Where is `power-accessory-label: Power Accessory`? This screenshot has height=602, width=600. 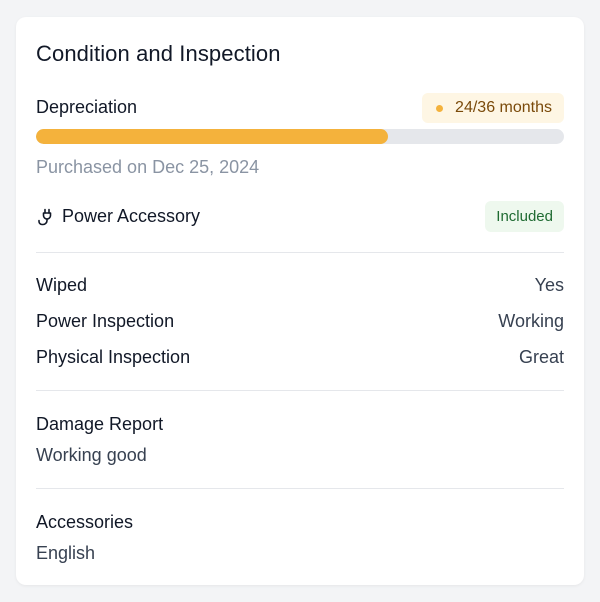 power-accessory-label: Power Accessory is located at coordinates (131, 216).